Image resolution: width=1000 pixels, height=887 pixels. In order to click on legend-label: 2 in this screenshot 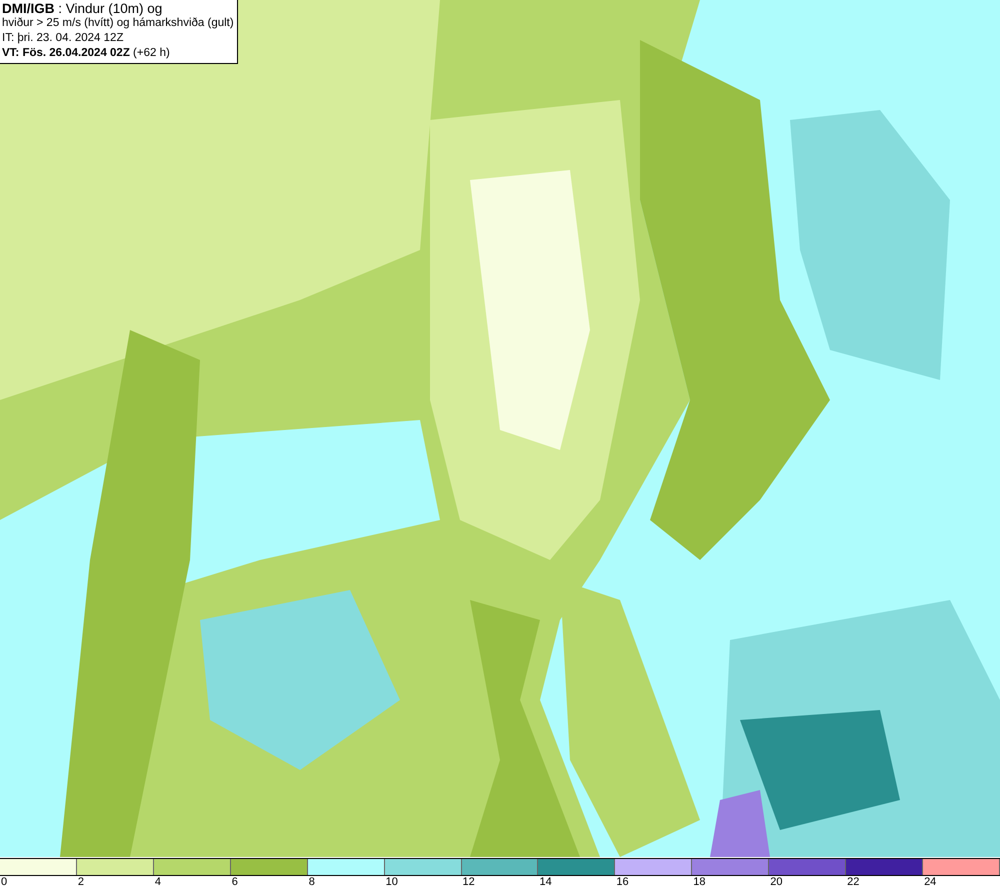, I will do `click(81, 881)`.